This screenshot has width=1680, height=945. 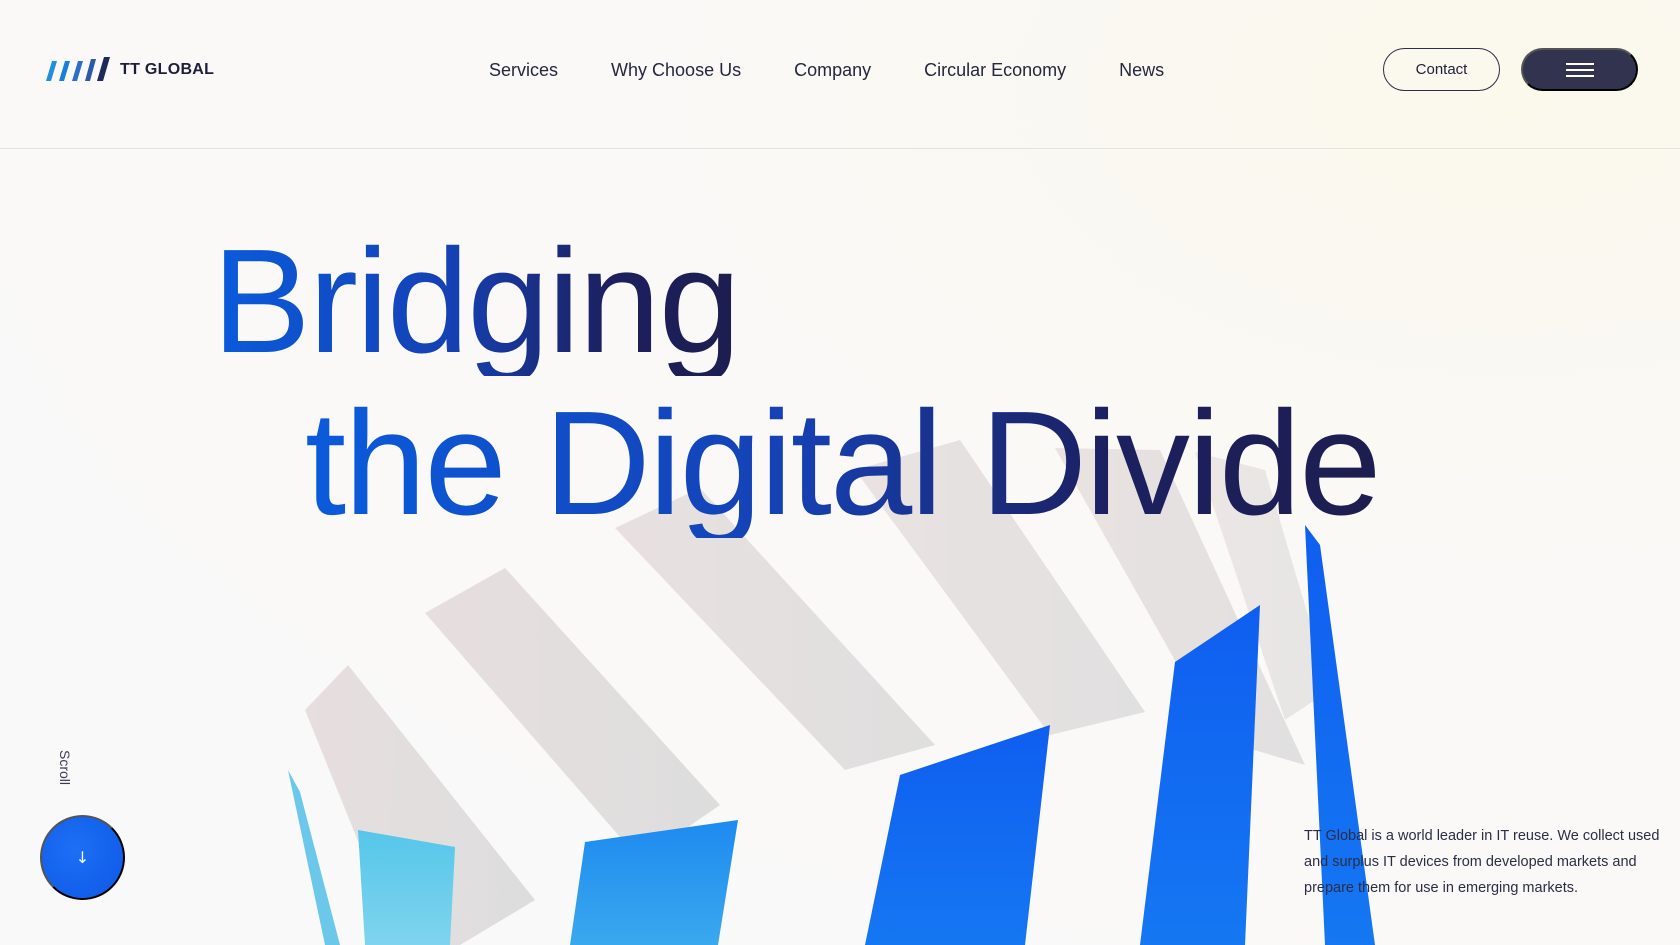 What do you see at coordinates (843, 463) in the screenshot?
I see `hero-headline-line2: the Digital Divide` at bounding box center [843, 463].